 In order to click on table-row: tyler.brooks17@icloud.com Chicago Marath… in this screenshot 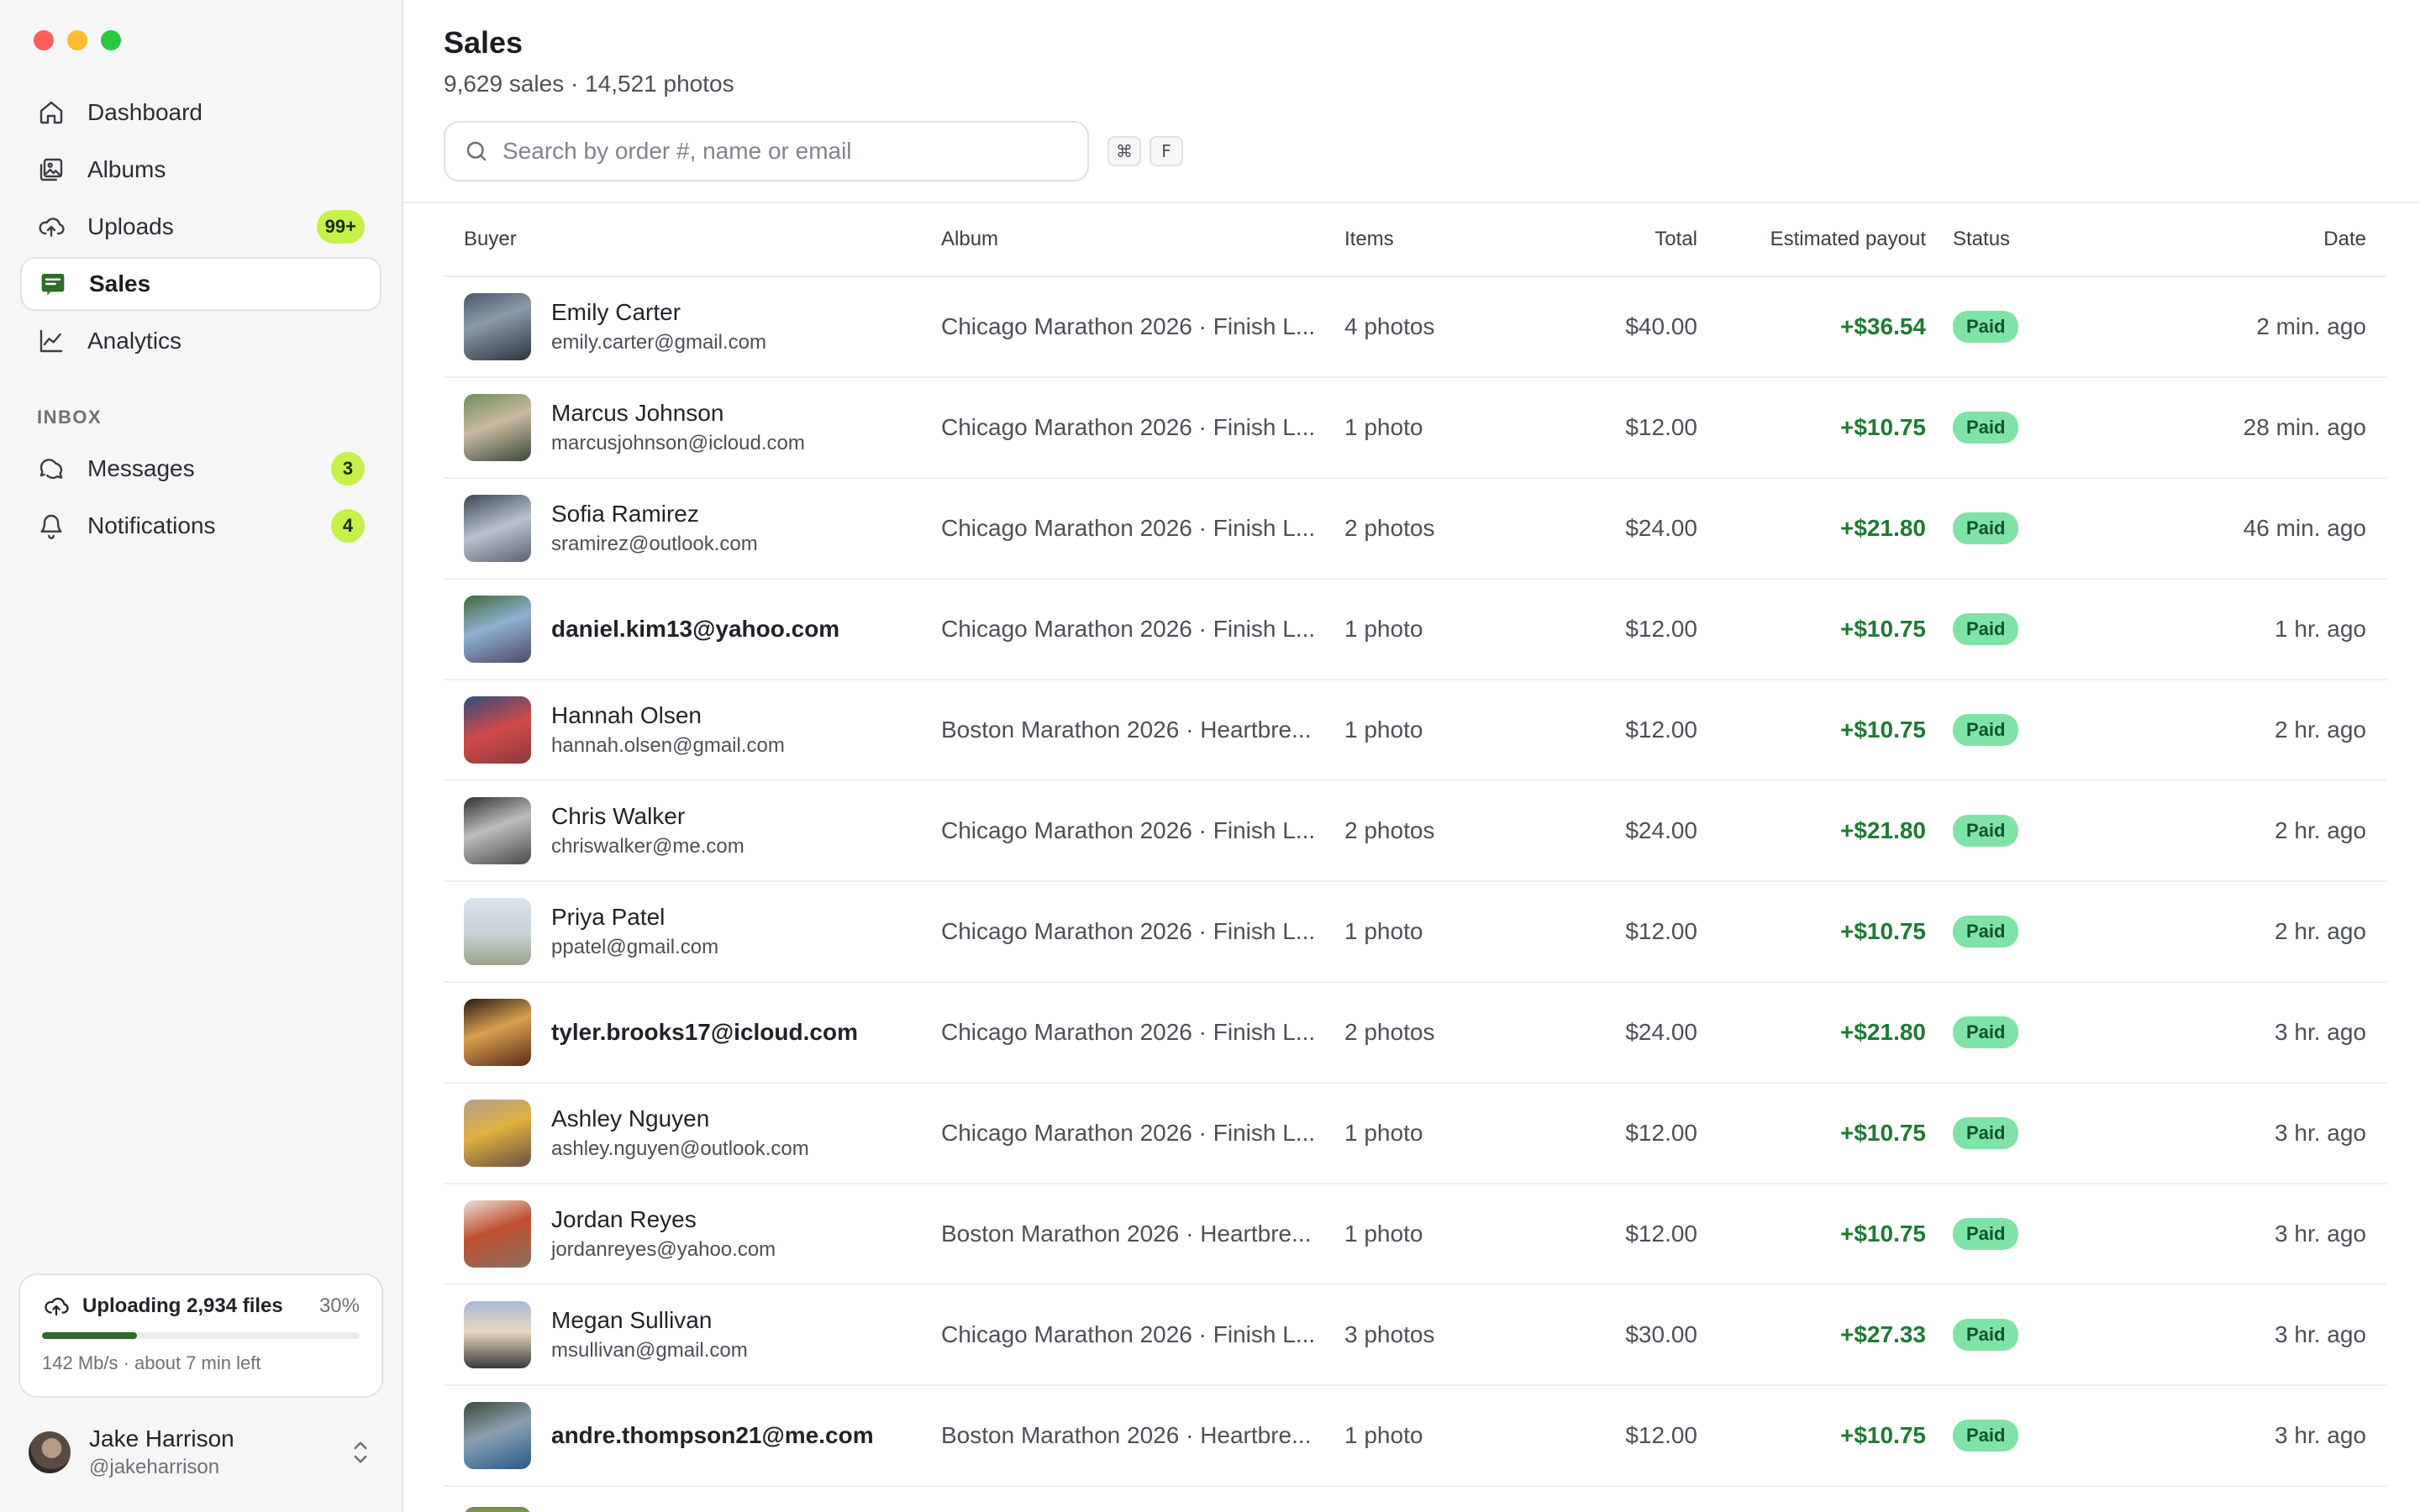, I will do `click(1415, 1033)`.